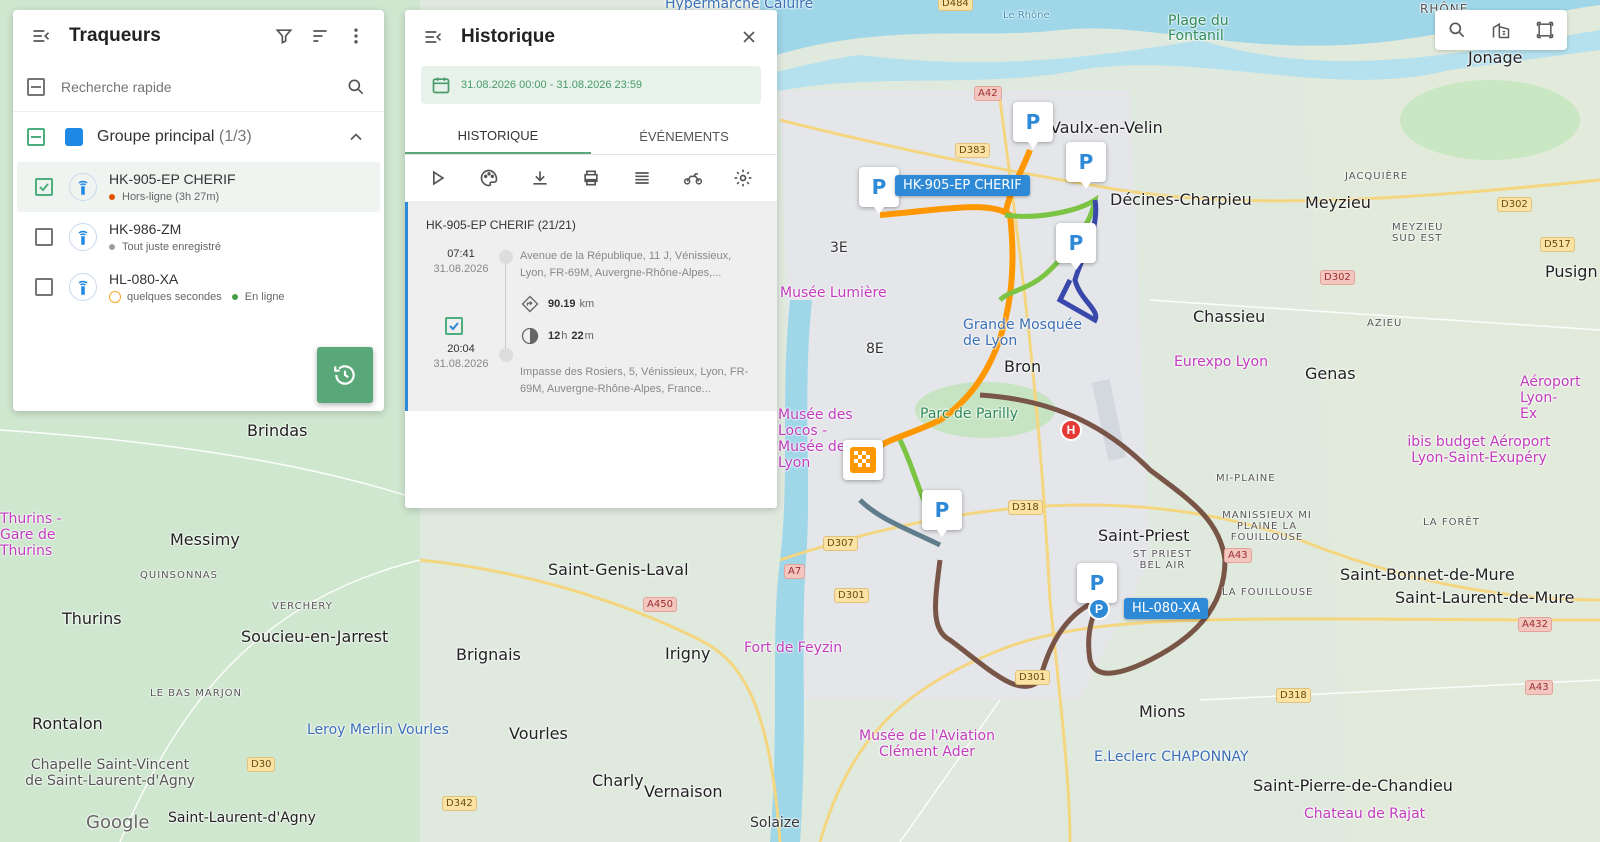  I want to click on timeline-end-dot, so click(506, 355).